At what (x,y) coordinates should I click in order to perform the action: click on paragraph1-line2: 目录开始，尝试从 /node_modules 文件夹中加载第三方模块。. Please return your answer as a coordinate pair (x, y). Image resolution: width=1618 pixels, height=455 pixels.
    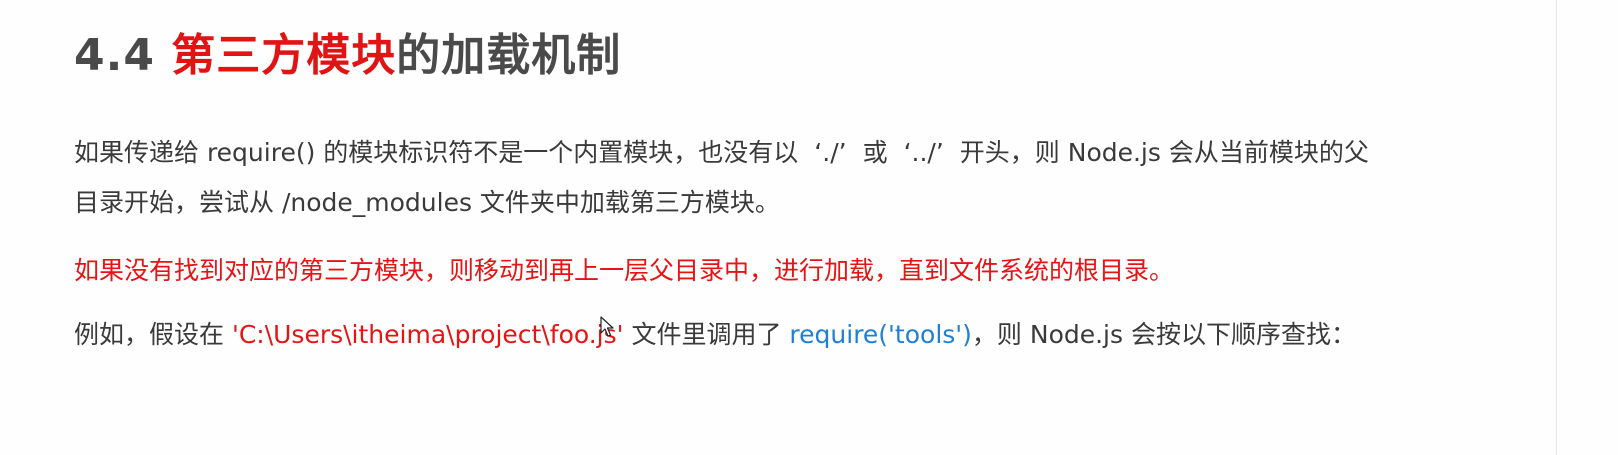
    Looking at the image, I should click on (427, 202).